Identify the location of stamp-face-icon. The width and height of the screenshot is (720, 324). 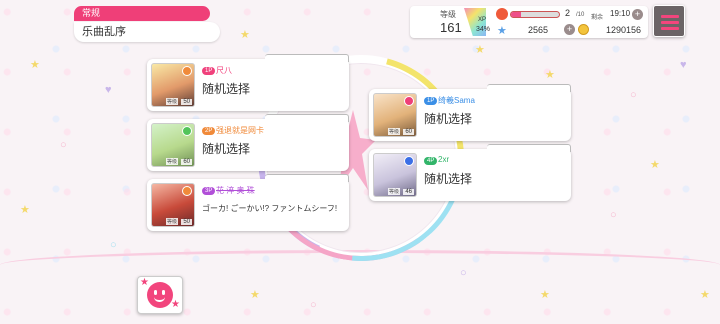
(160, 295).